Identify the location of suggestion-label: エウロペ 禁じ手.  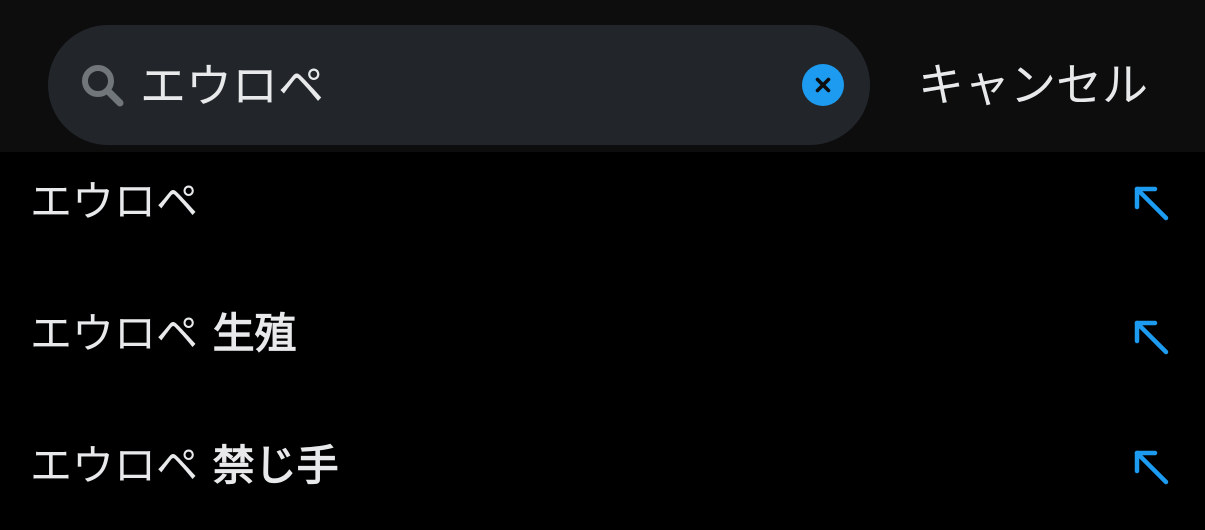
(184, 466).